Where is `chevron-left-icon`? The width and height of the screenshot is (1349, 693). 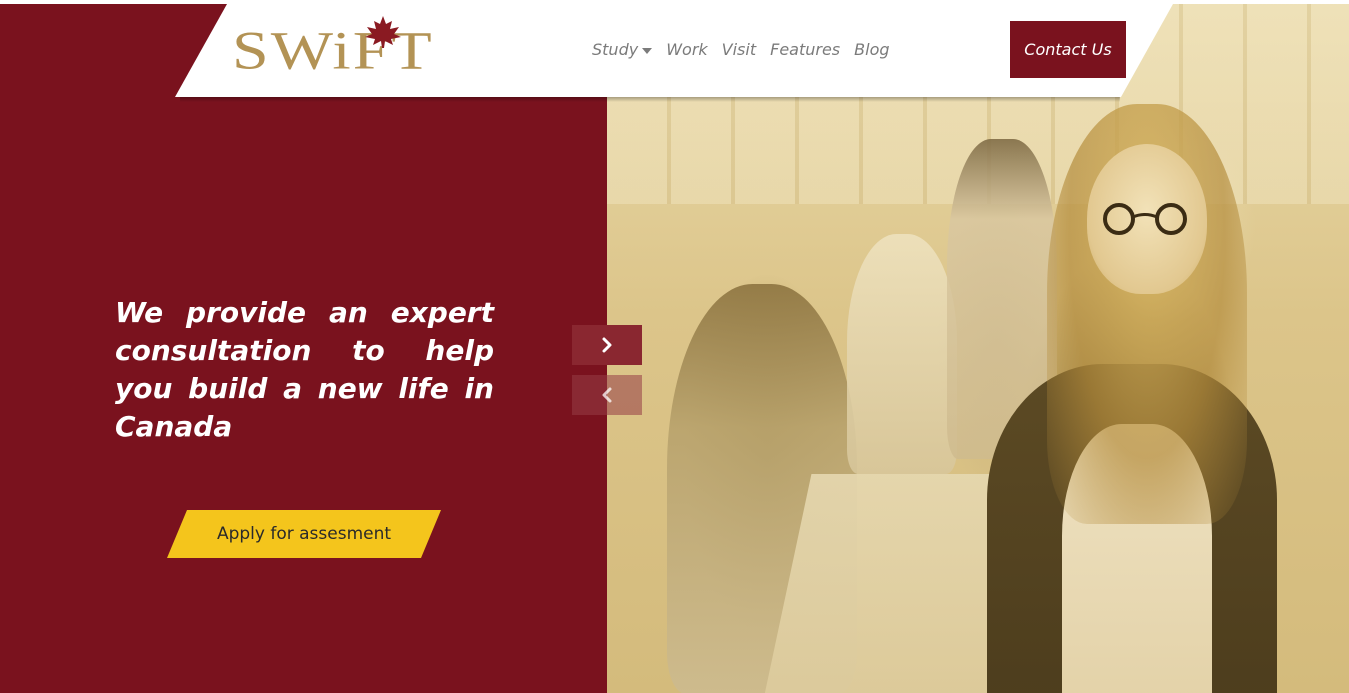
chevron-left-icon is located at coordinates (607, 395).